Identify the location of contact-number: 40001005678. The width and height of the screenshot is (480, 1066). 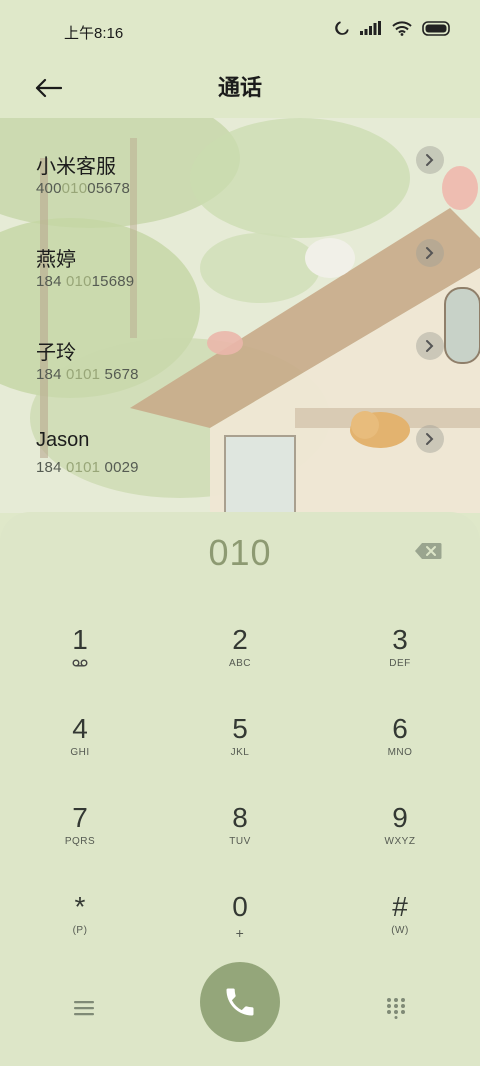
(83, 188).